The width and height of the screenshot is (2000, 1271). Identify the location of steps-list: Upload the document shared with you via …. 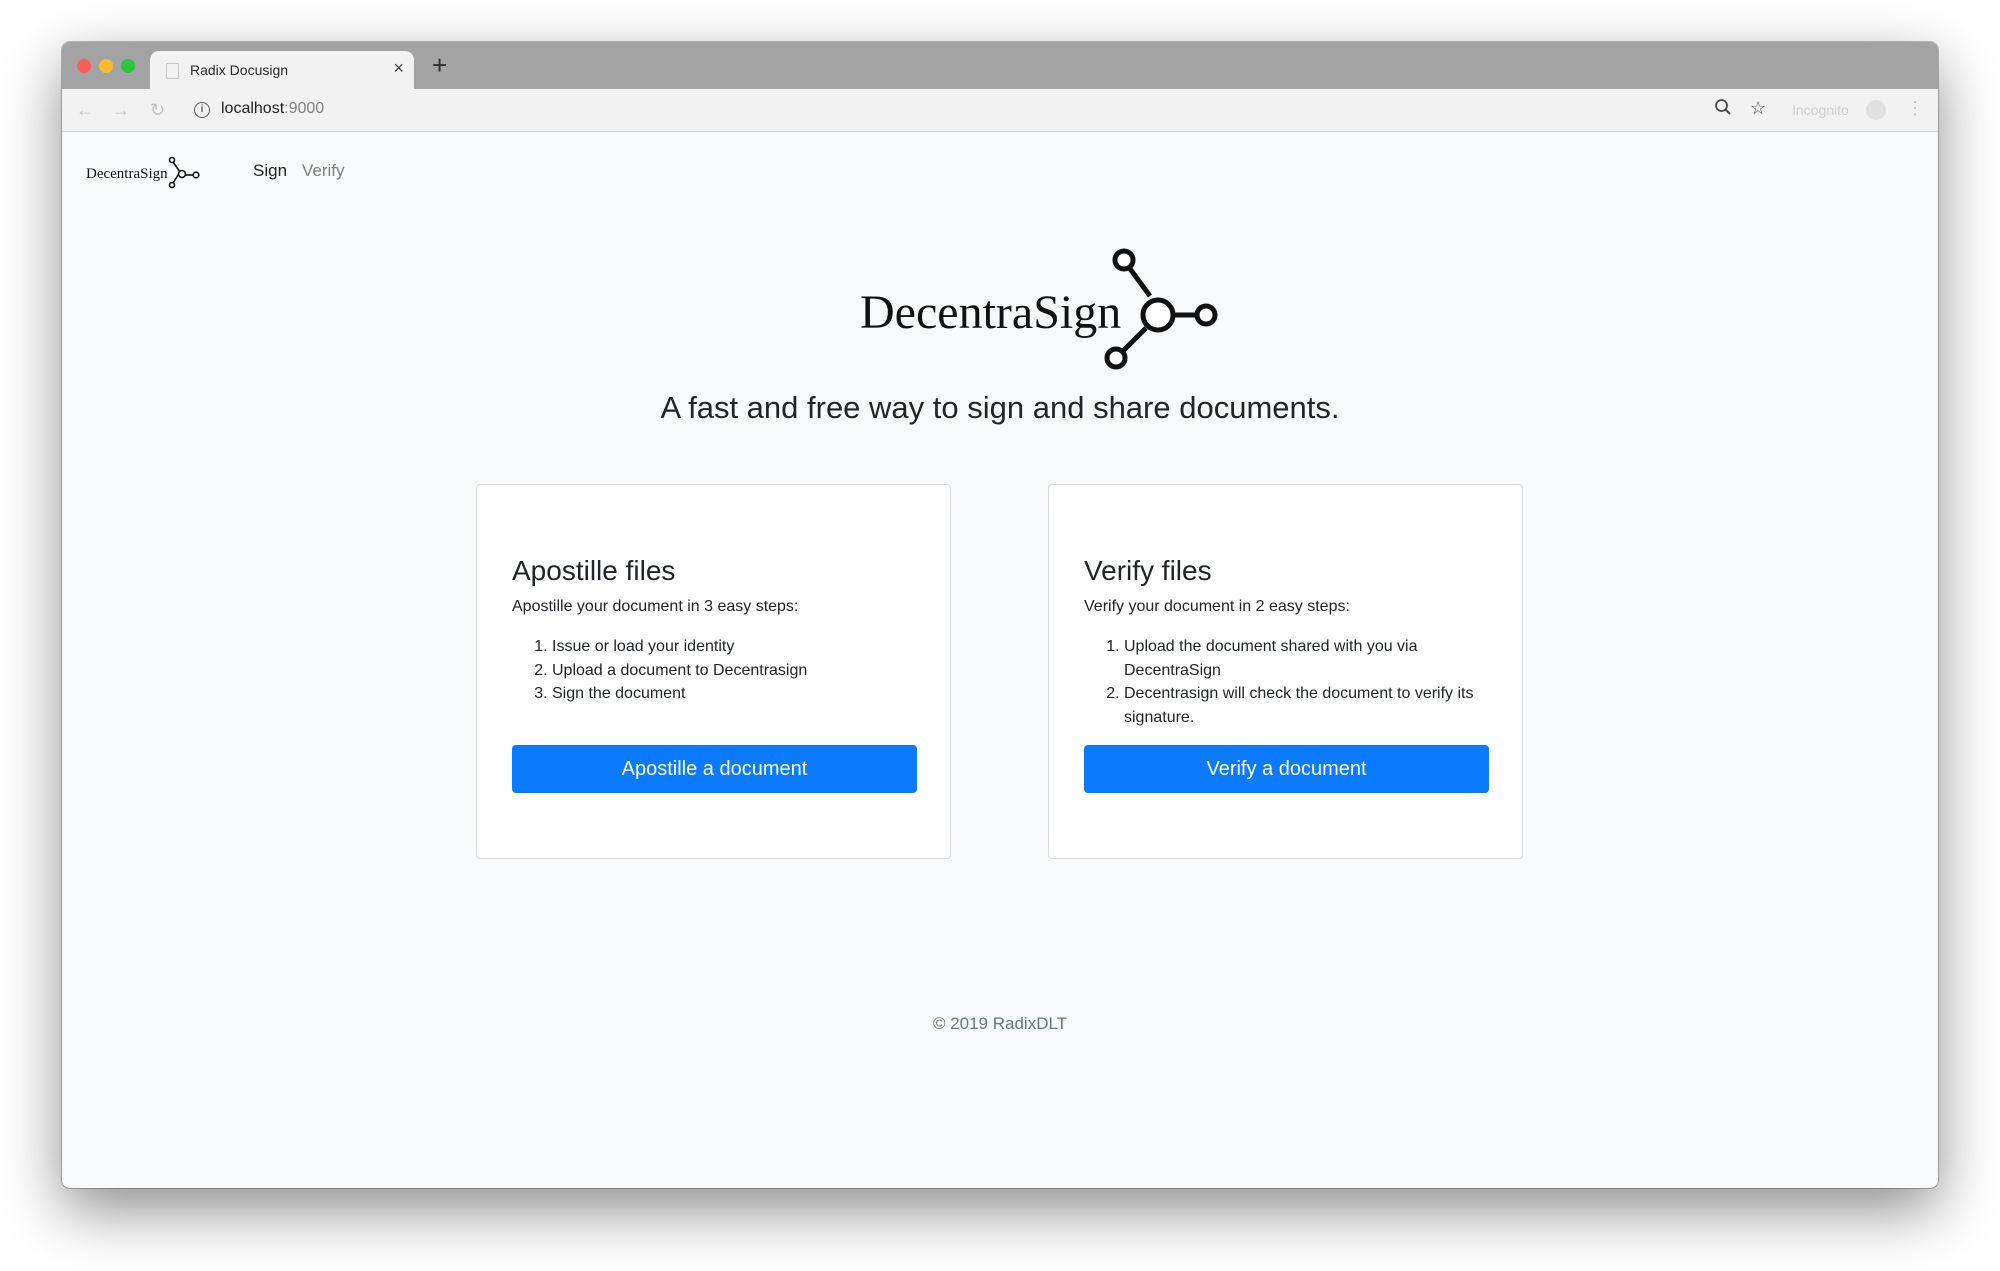
(1289, 682).